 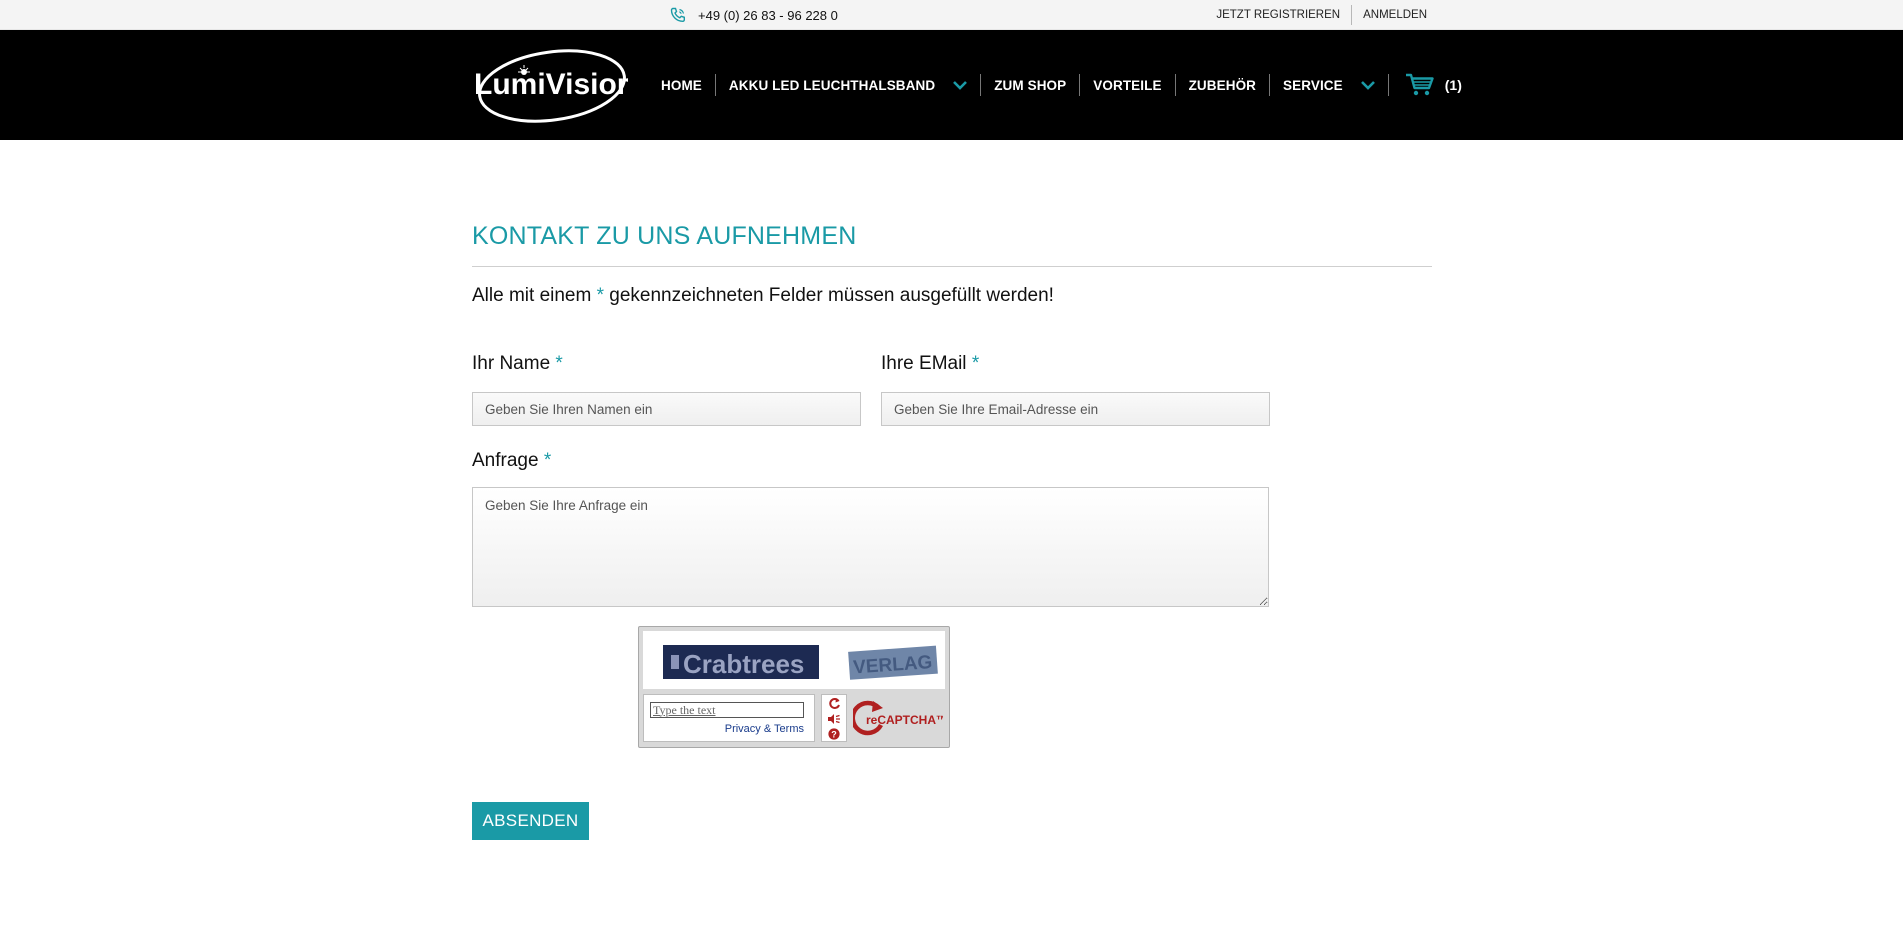 I want to click on help-icon: ?, so click(x=834, y=733).